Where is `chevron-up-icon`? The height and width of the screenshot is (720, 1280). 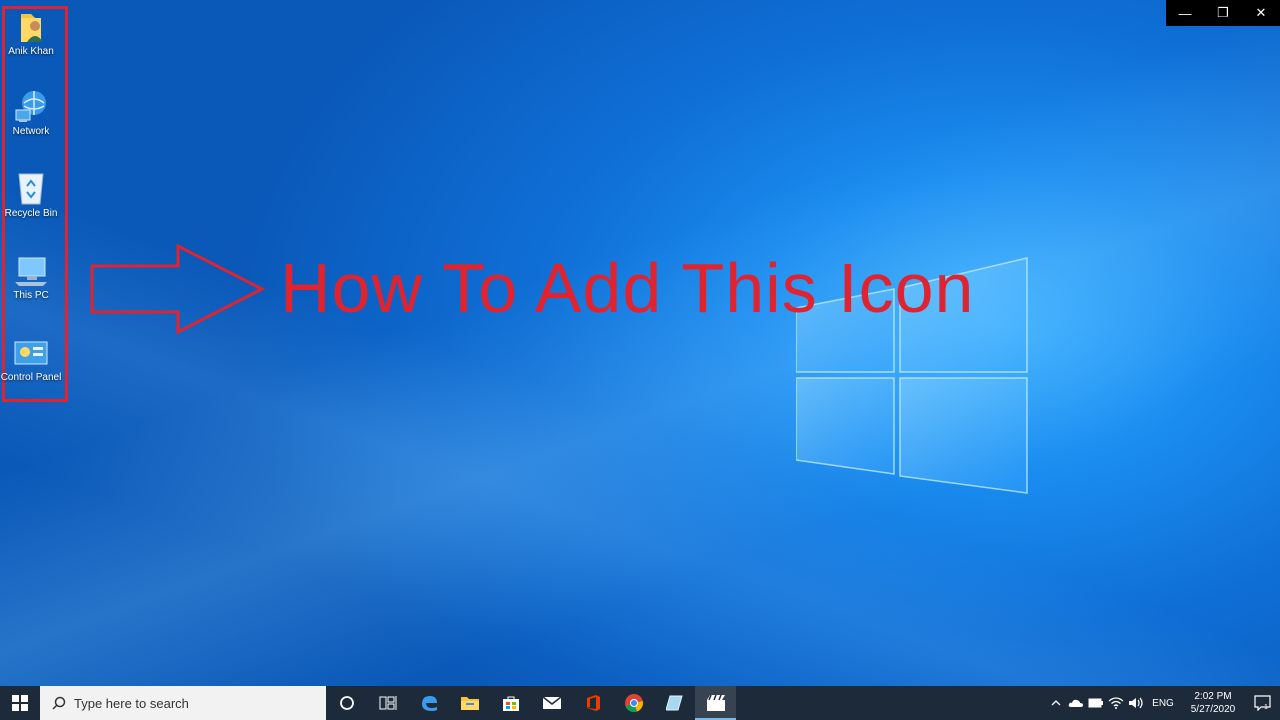 chevron-up-icon is located at coordinates (1056, 703).